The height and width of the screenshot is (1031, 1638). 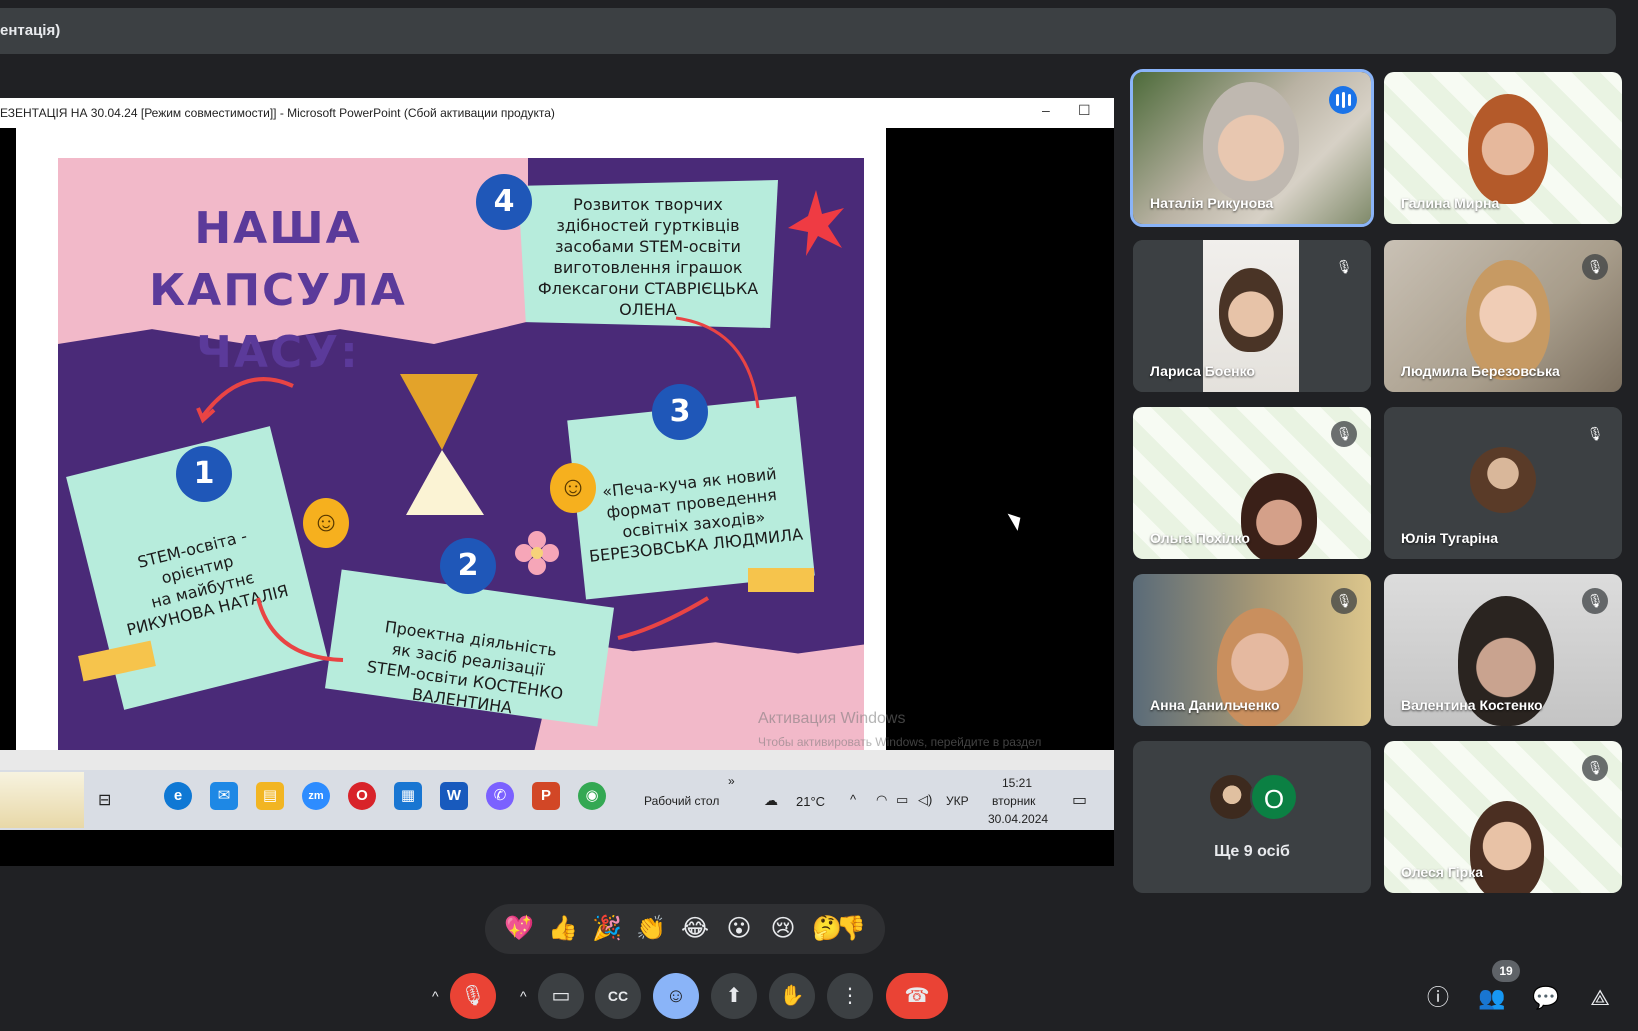 I want to click on reactions-button: ☺, so click(x=676, y=996).